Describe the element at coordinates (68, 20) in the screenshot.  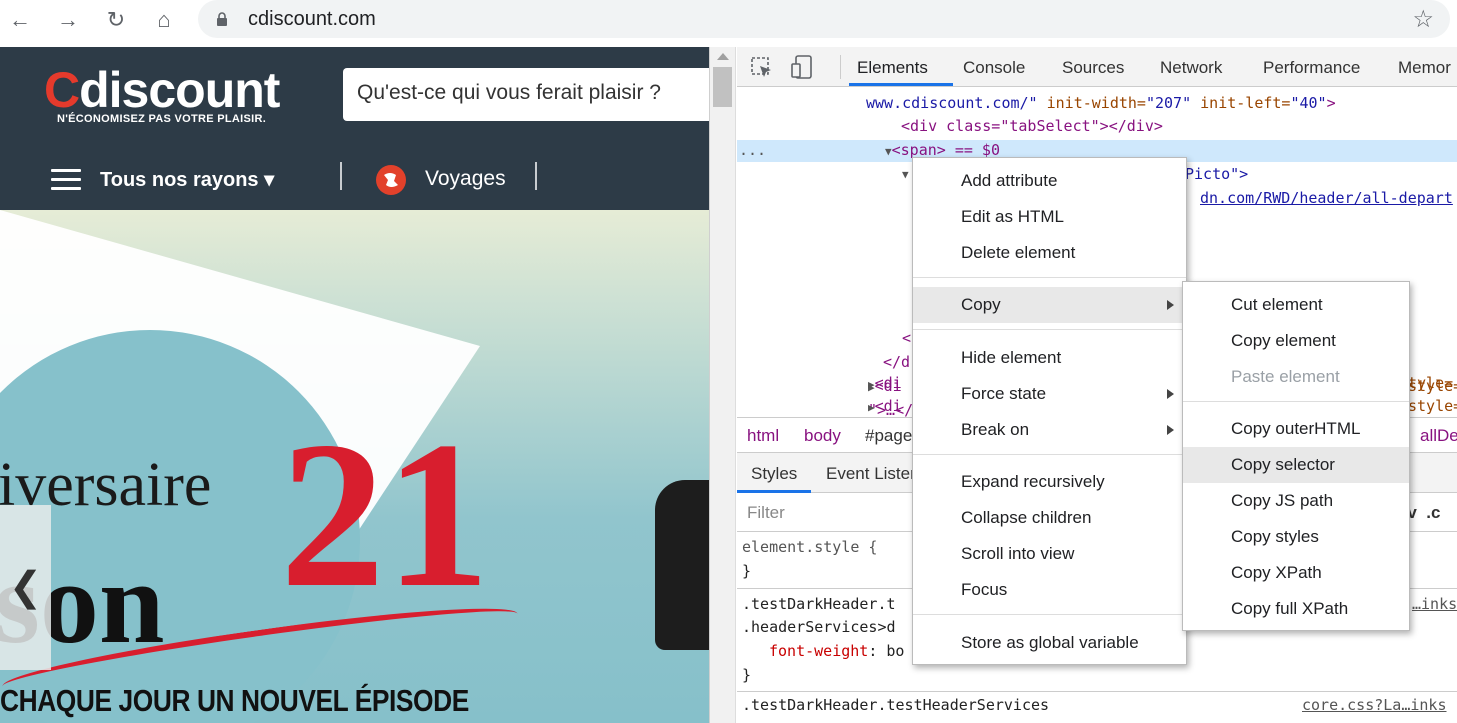
I see `forward-icon: →` at that location.